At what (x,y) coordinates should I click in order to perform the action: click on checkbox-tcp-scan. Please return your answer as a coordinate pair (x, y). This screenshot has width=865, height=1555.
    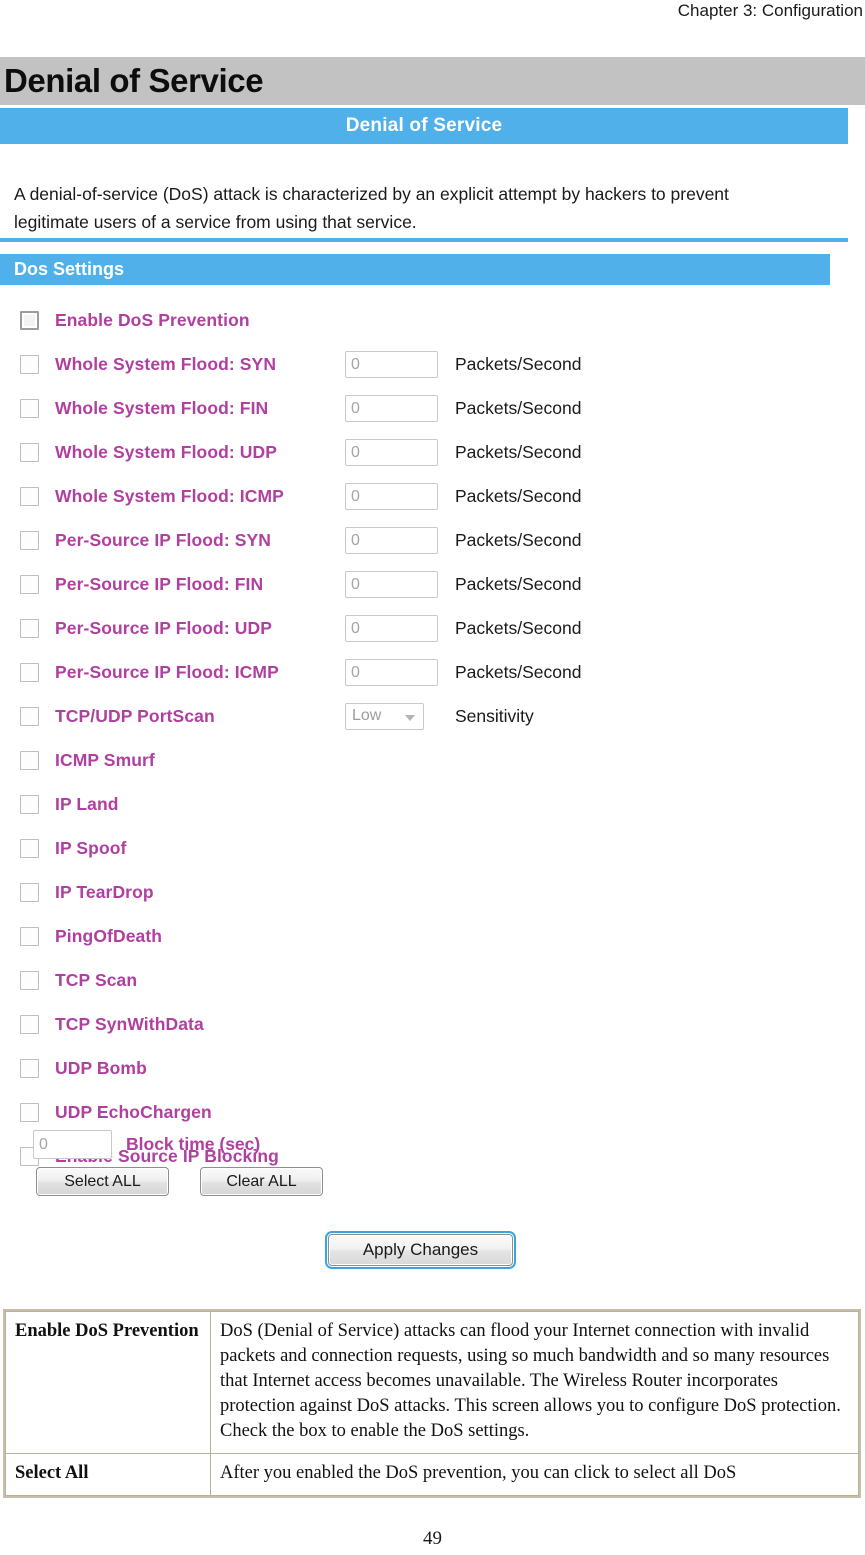
    Looking at the image, I should click on (29, 980).